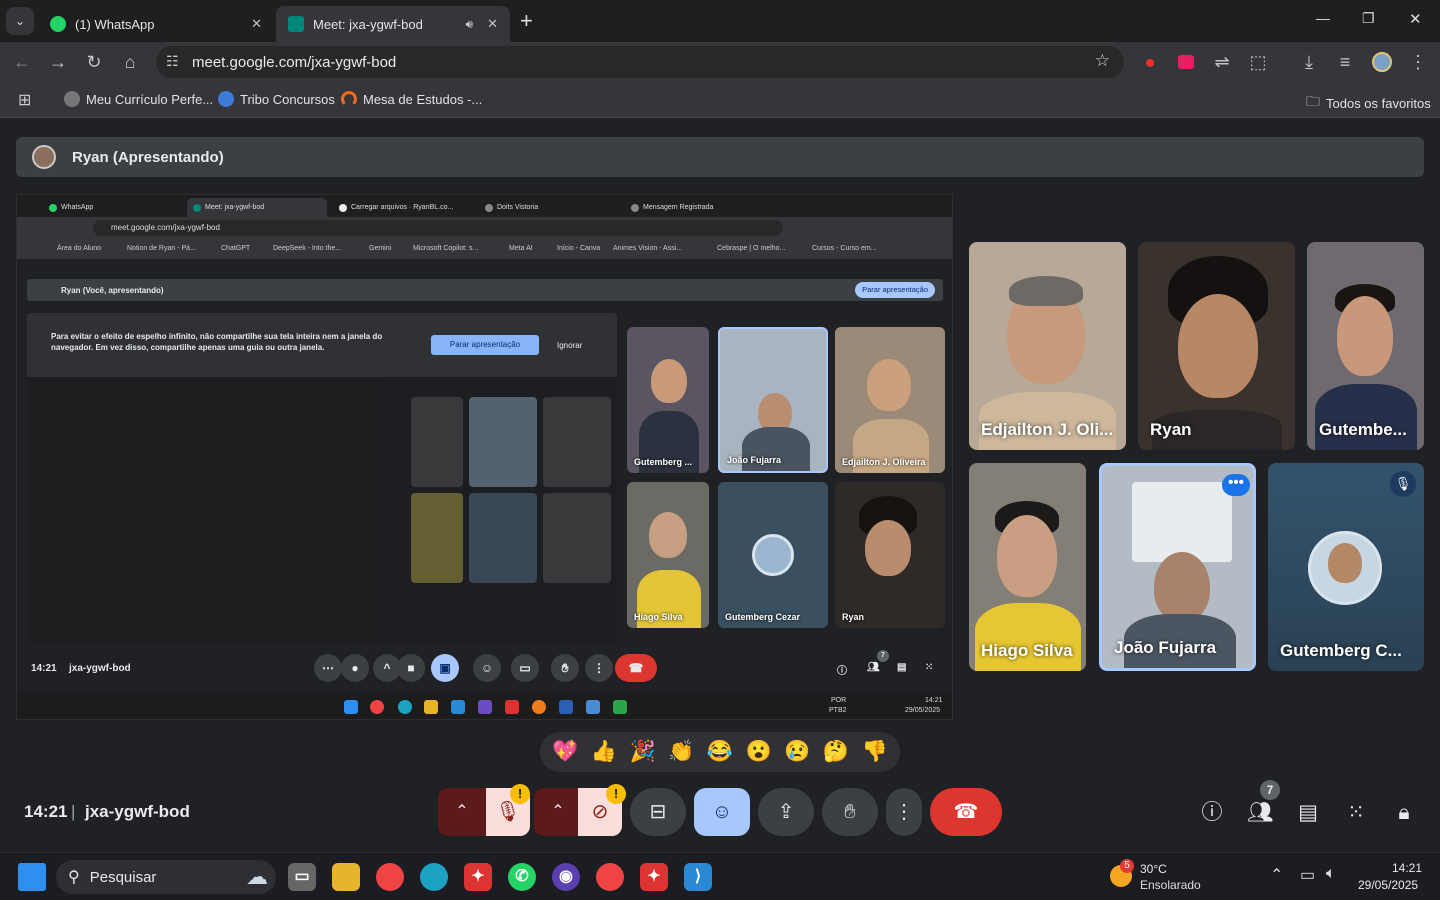 The height and width of the screenshot is (900, 1440). I want to click on edge-icon, so click(434, 877).